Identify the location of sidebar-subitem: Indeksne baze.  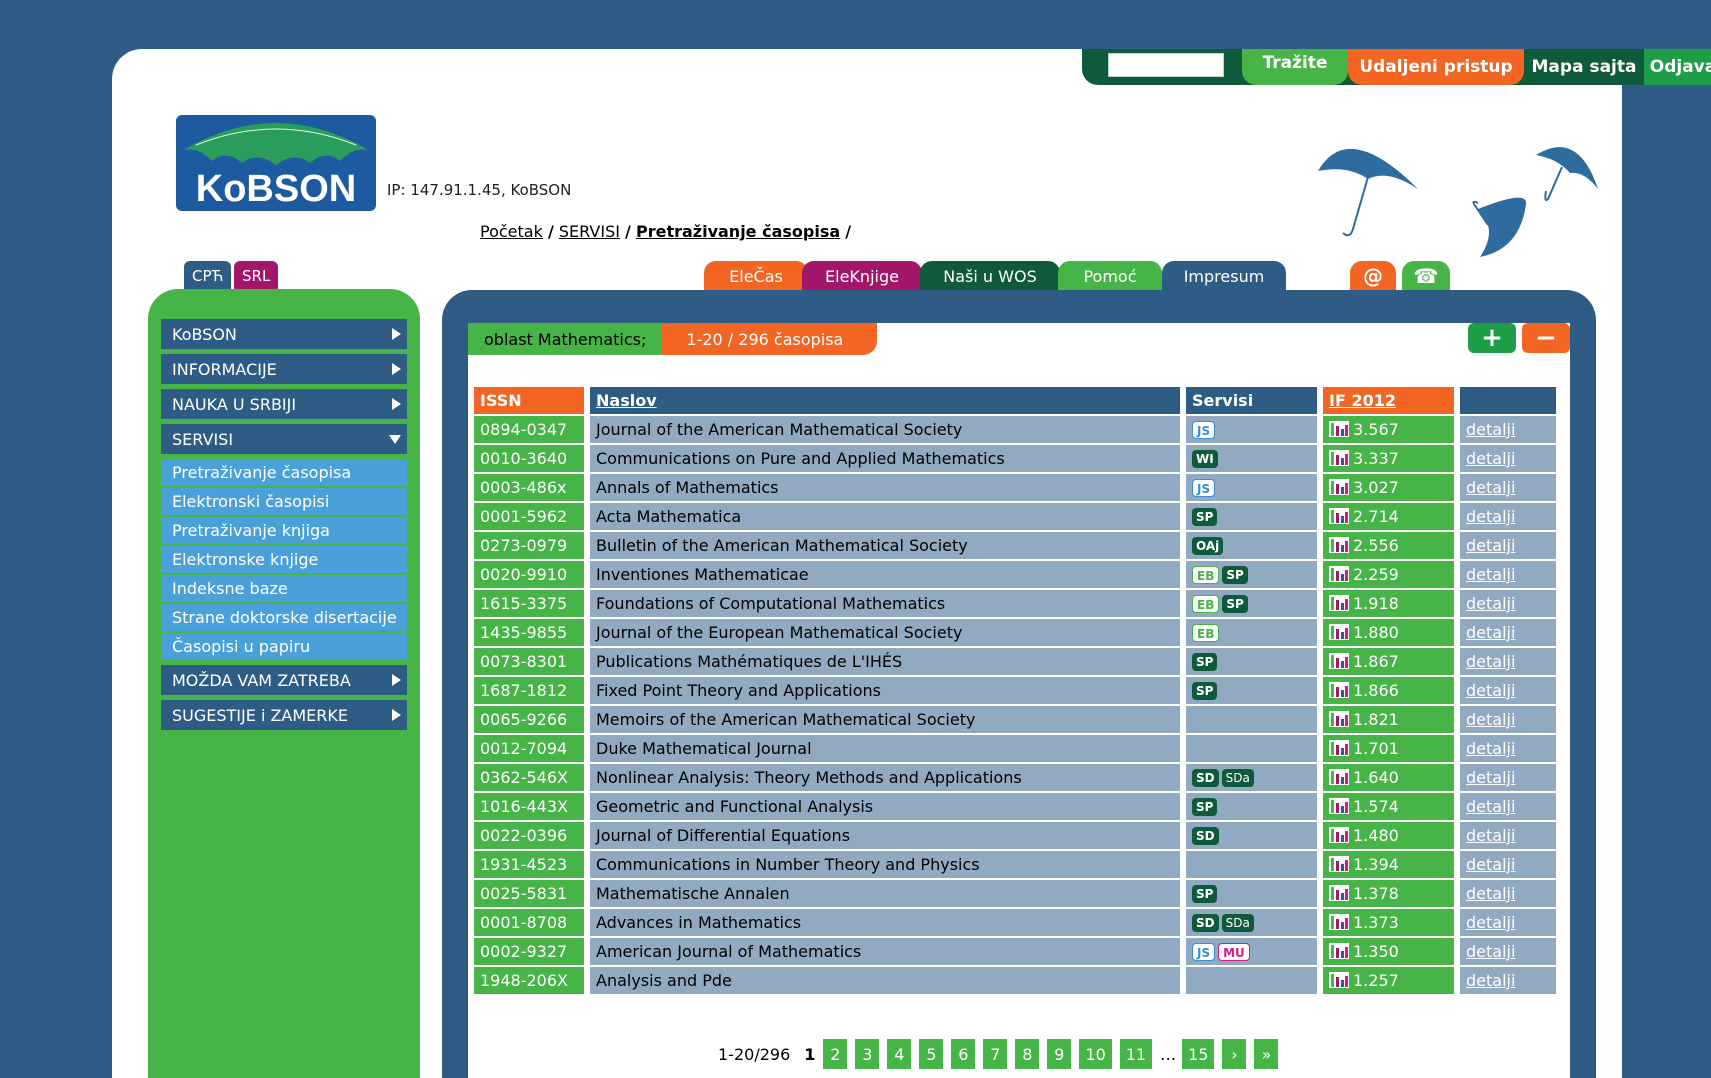
(284, 588).